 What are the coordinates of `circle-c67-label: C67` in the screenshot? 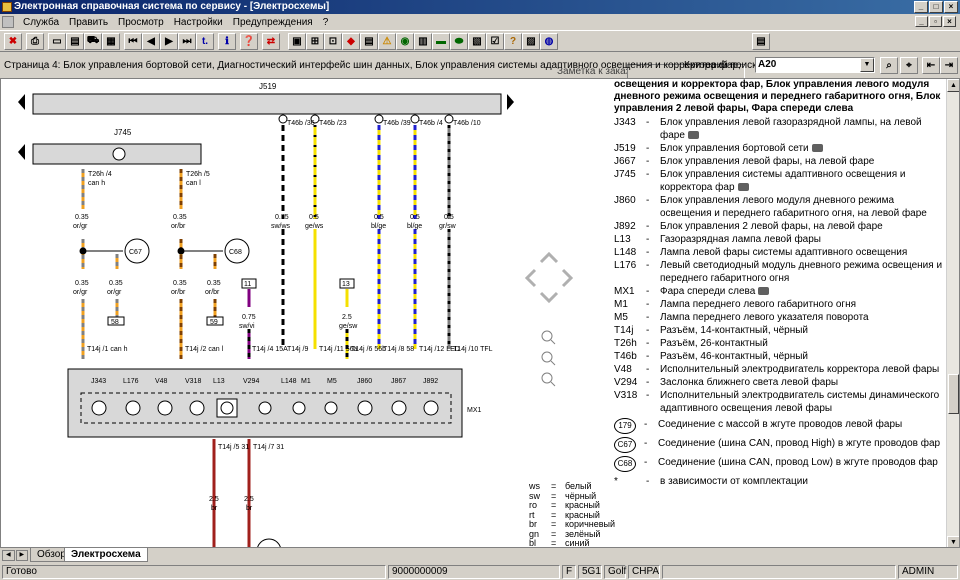 It's located at (135, 252).